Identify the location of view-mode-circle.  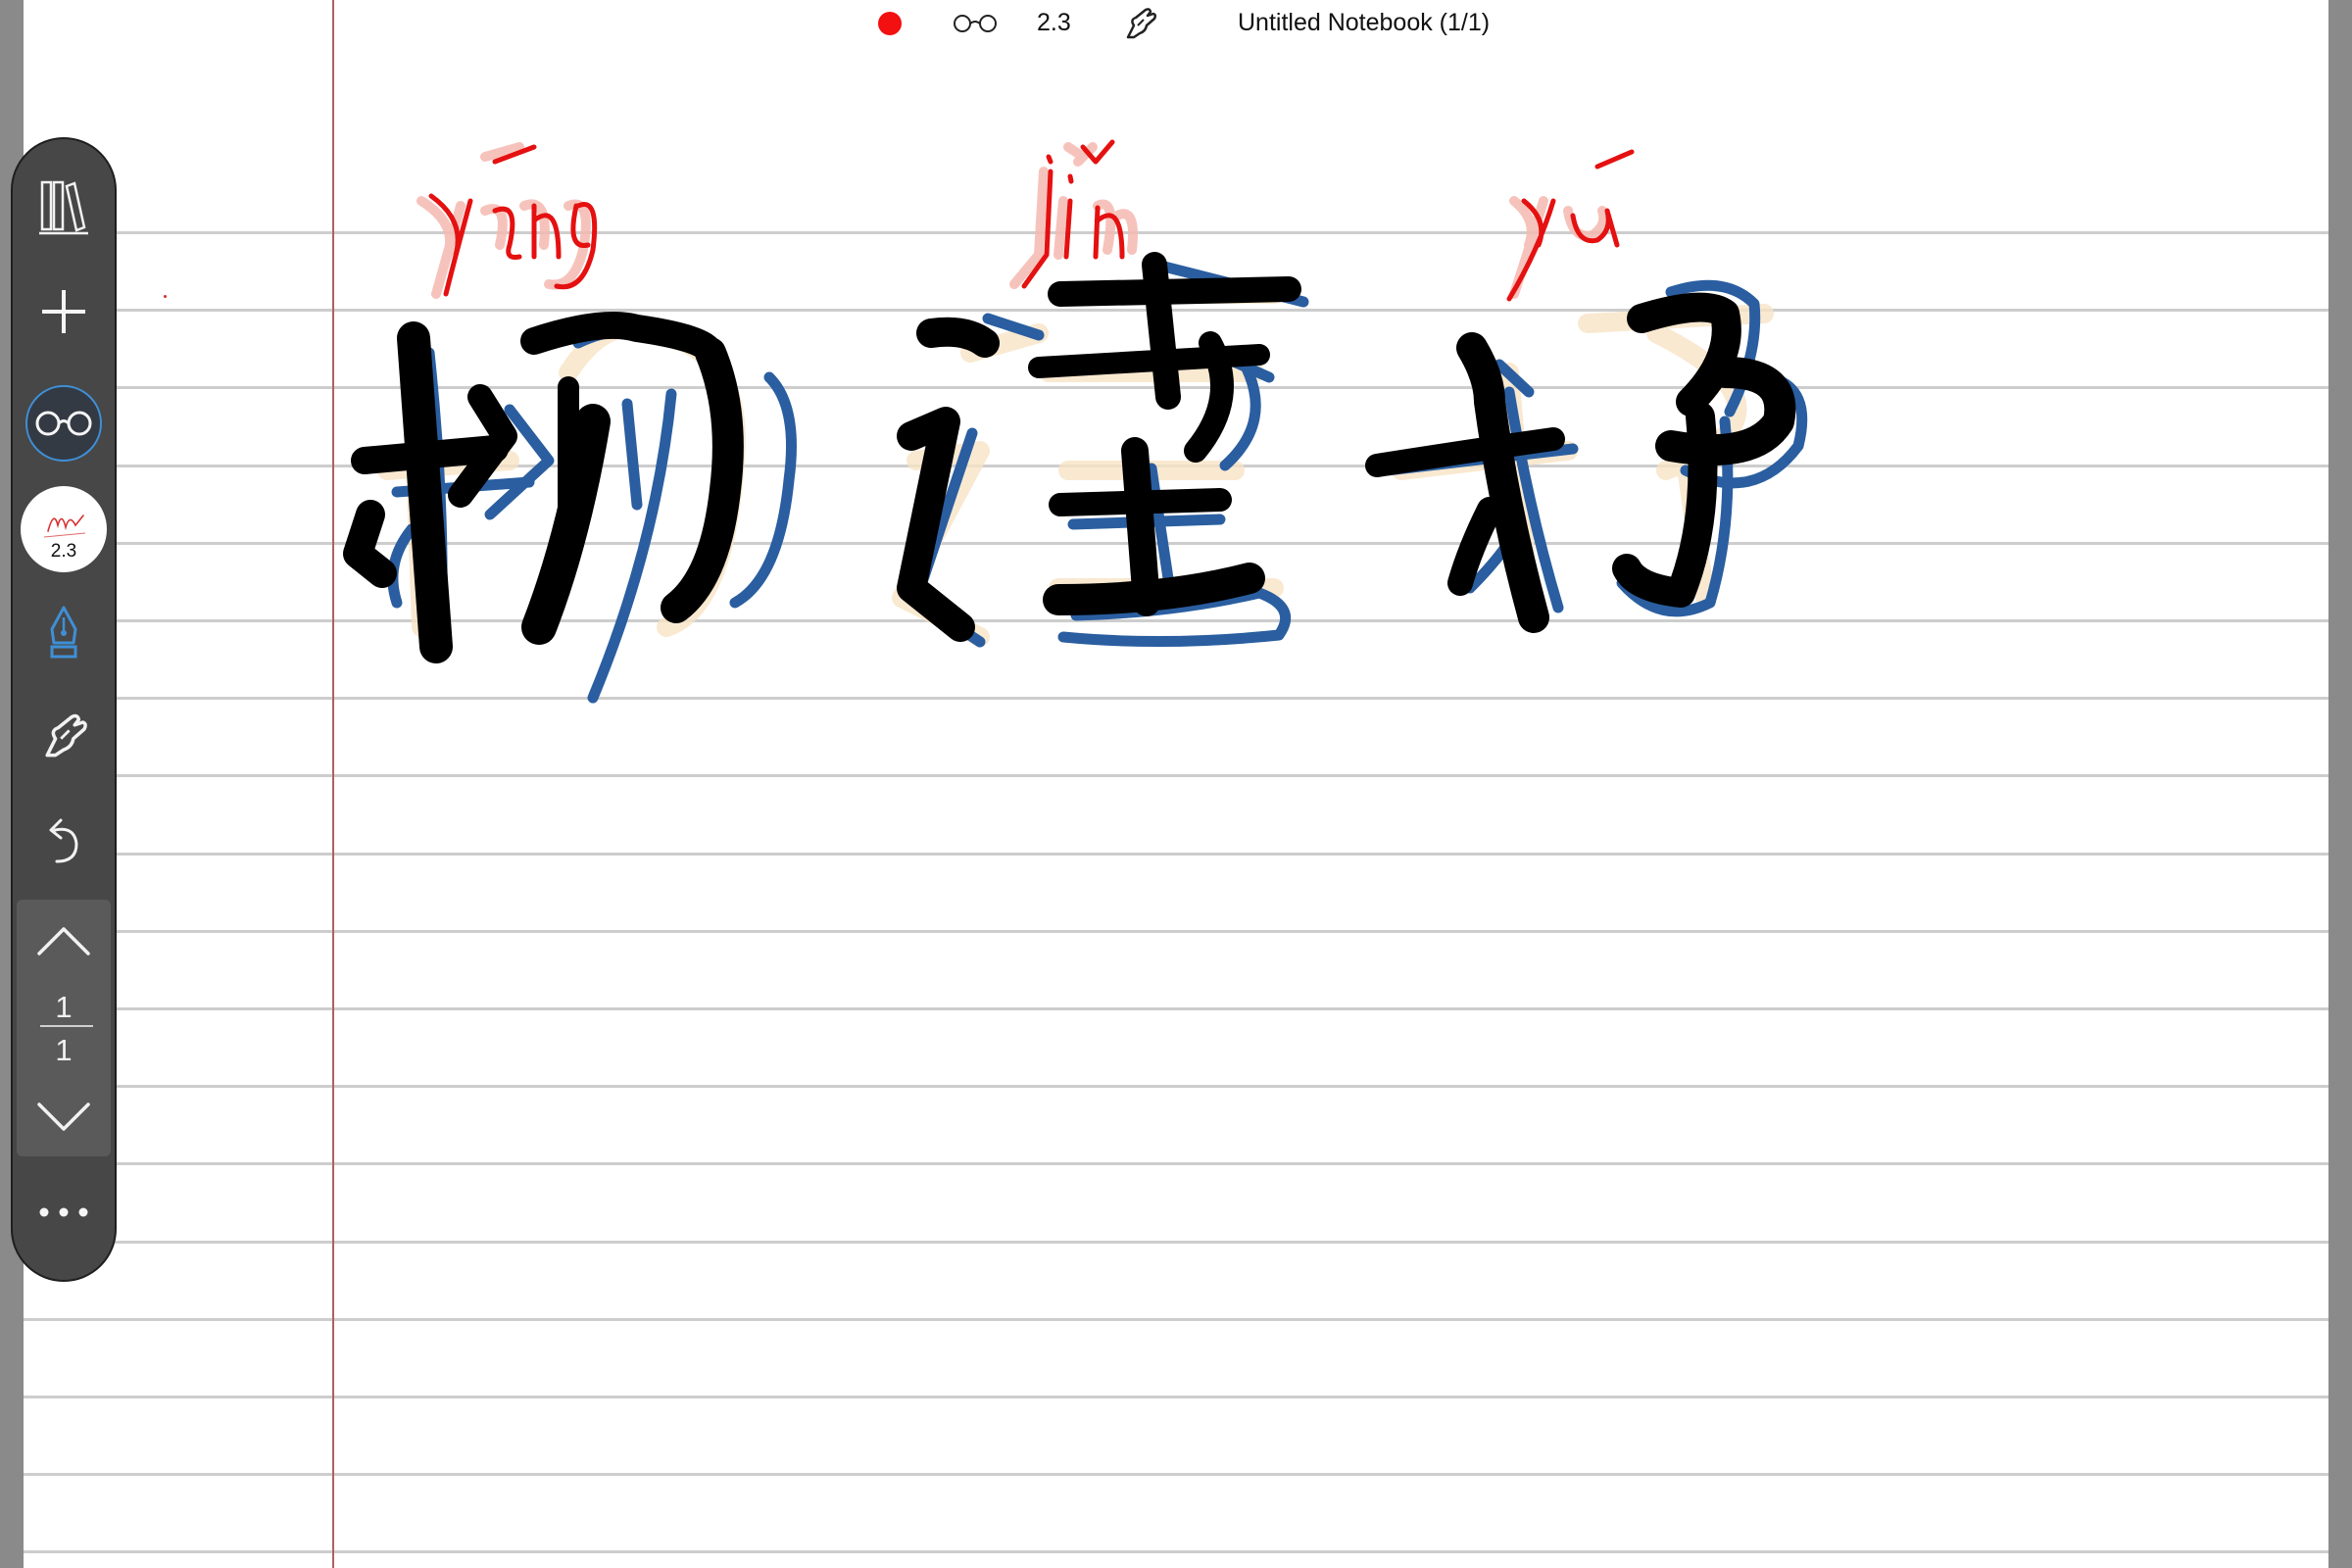
(63, 423).